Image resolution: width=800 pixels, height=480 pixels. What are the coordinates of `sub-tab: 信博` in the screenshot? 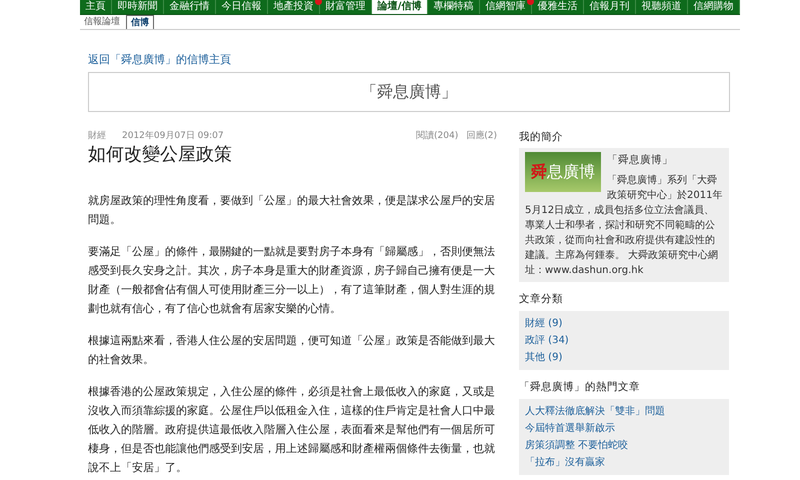 It's located at (140, 22).